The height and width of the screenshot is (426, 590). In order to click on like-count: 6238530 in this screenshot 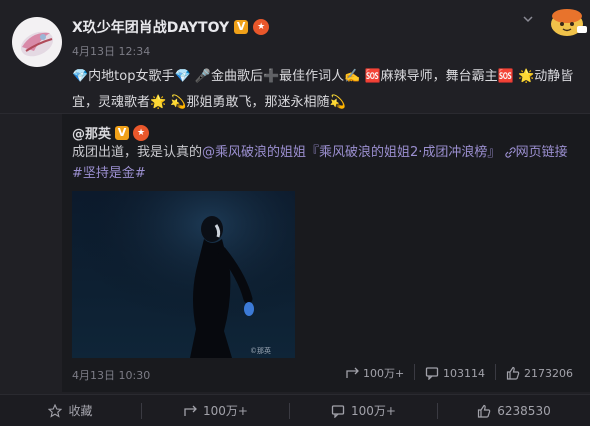, I will do `click(524, 410)`.